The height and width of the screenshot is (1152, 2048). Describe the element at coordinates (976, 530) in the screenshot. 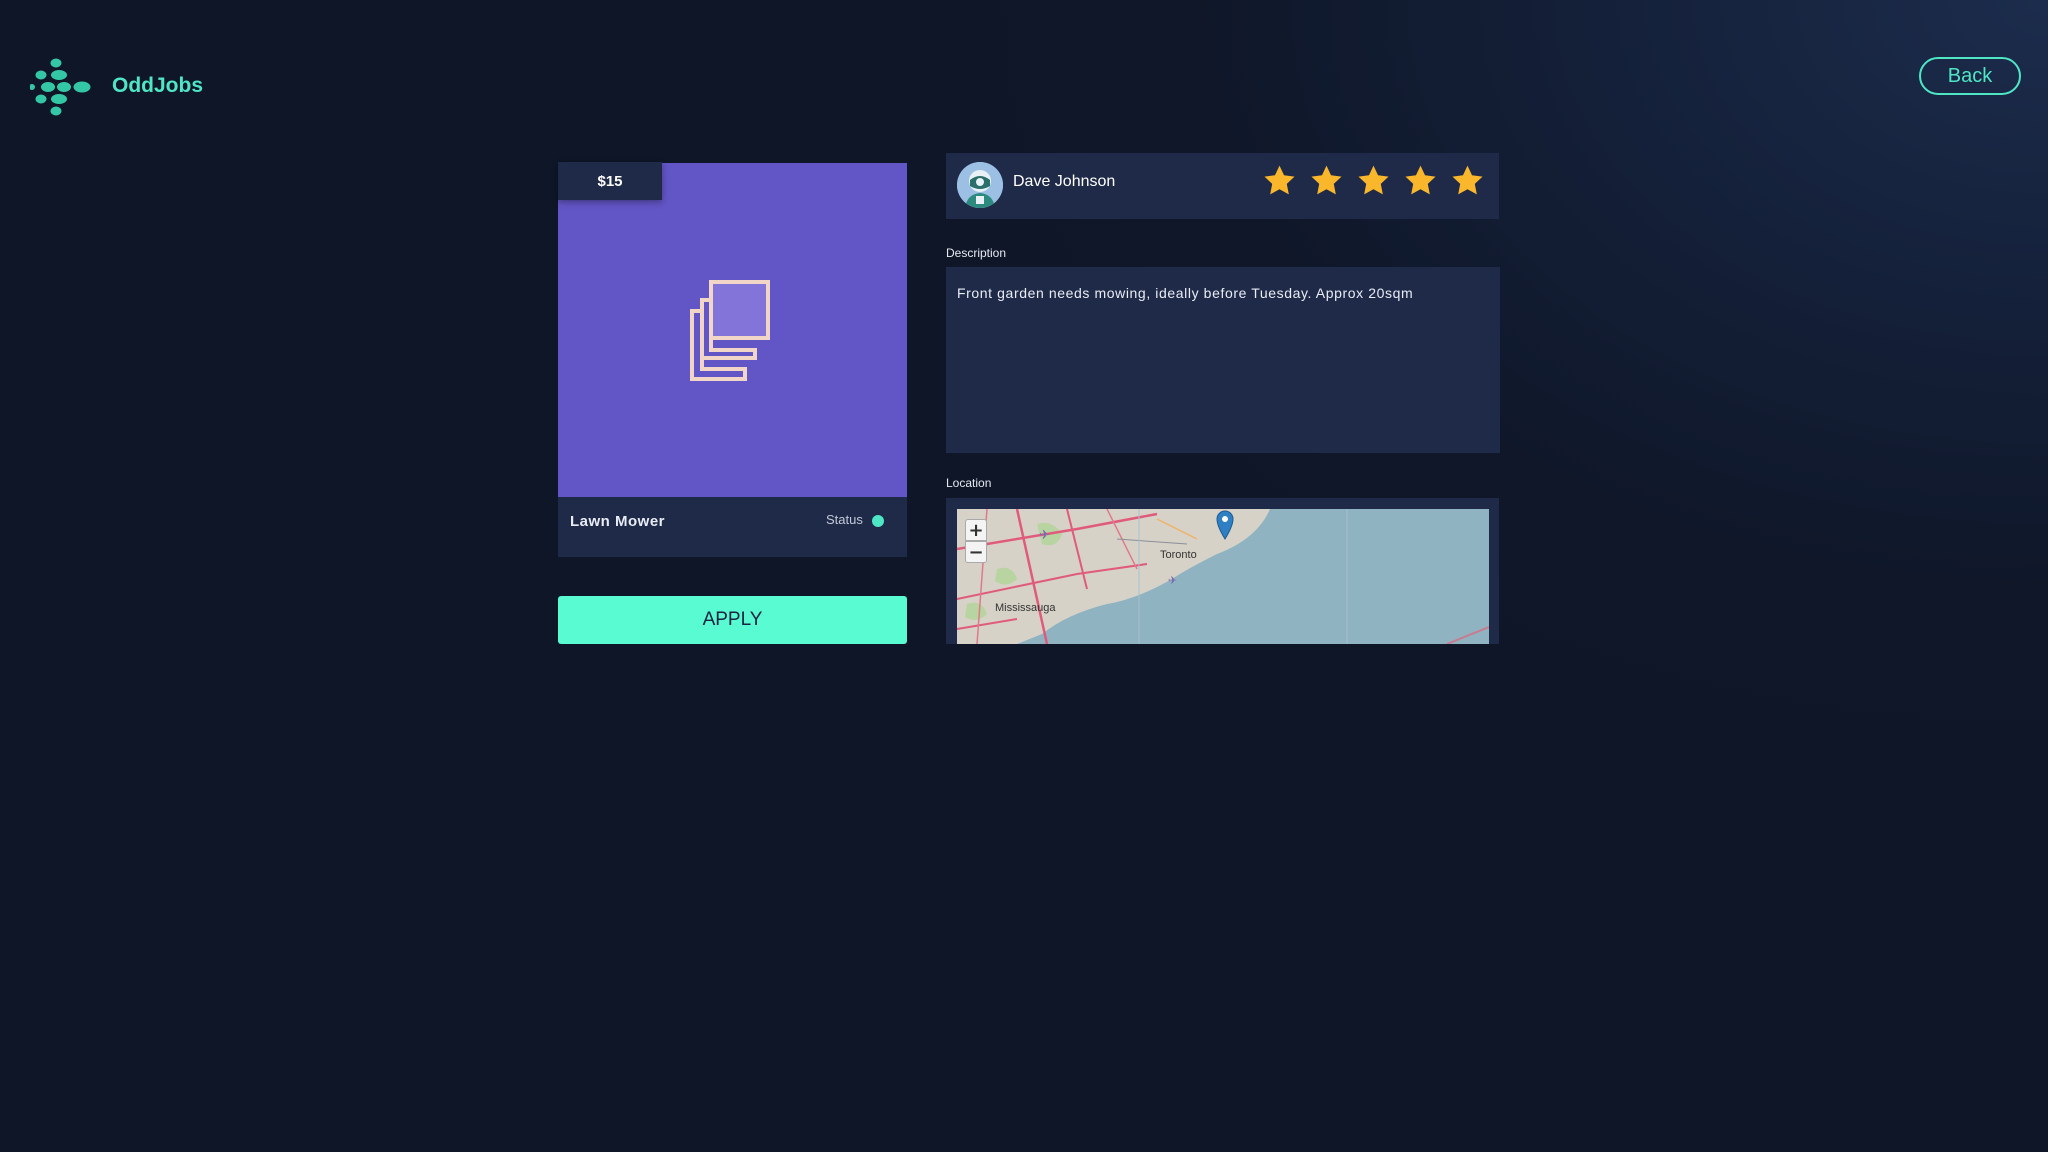

I see `map-zoom-in-button: +` at that location.